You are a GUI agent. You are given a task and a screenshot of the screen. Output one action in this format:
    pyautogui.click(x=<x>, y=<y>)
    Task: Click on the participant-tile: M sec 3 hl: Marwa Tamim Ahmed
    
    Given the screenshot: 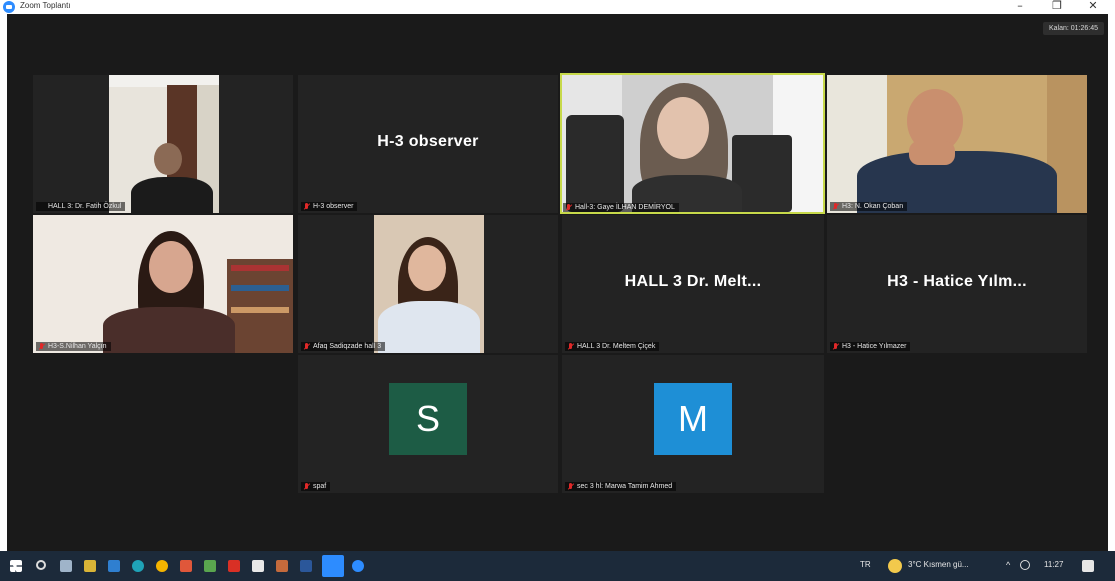 What is the action you would take?
    pyautogui.click(x=693, y=424)
    